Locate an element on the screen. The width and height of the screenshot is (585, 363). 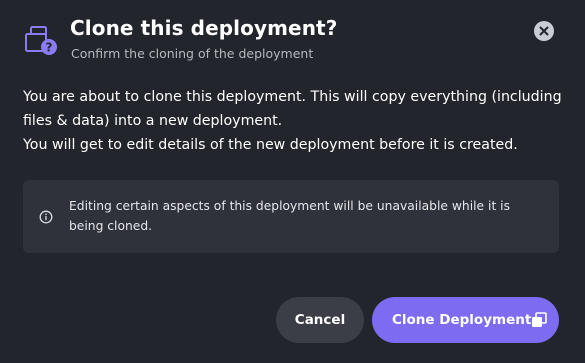
clone-deployment-button: Clone Deployment is located at coordinates (465, 320).